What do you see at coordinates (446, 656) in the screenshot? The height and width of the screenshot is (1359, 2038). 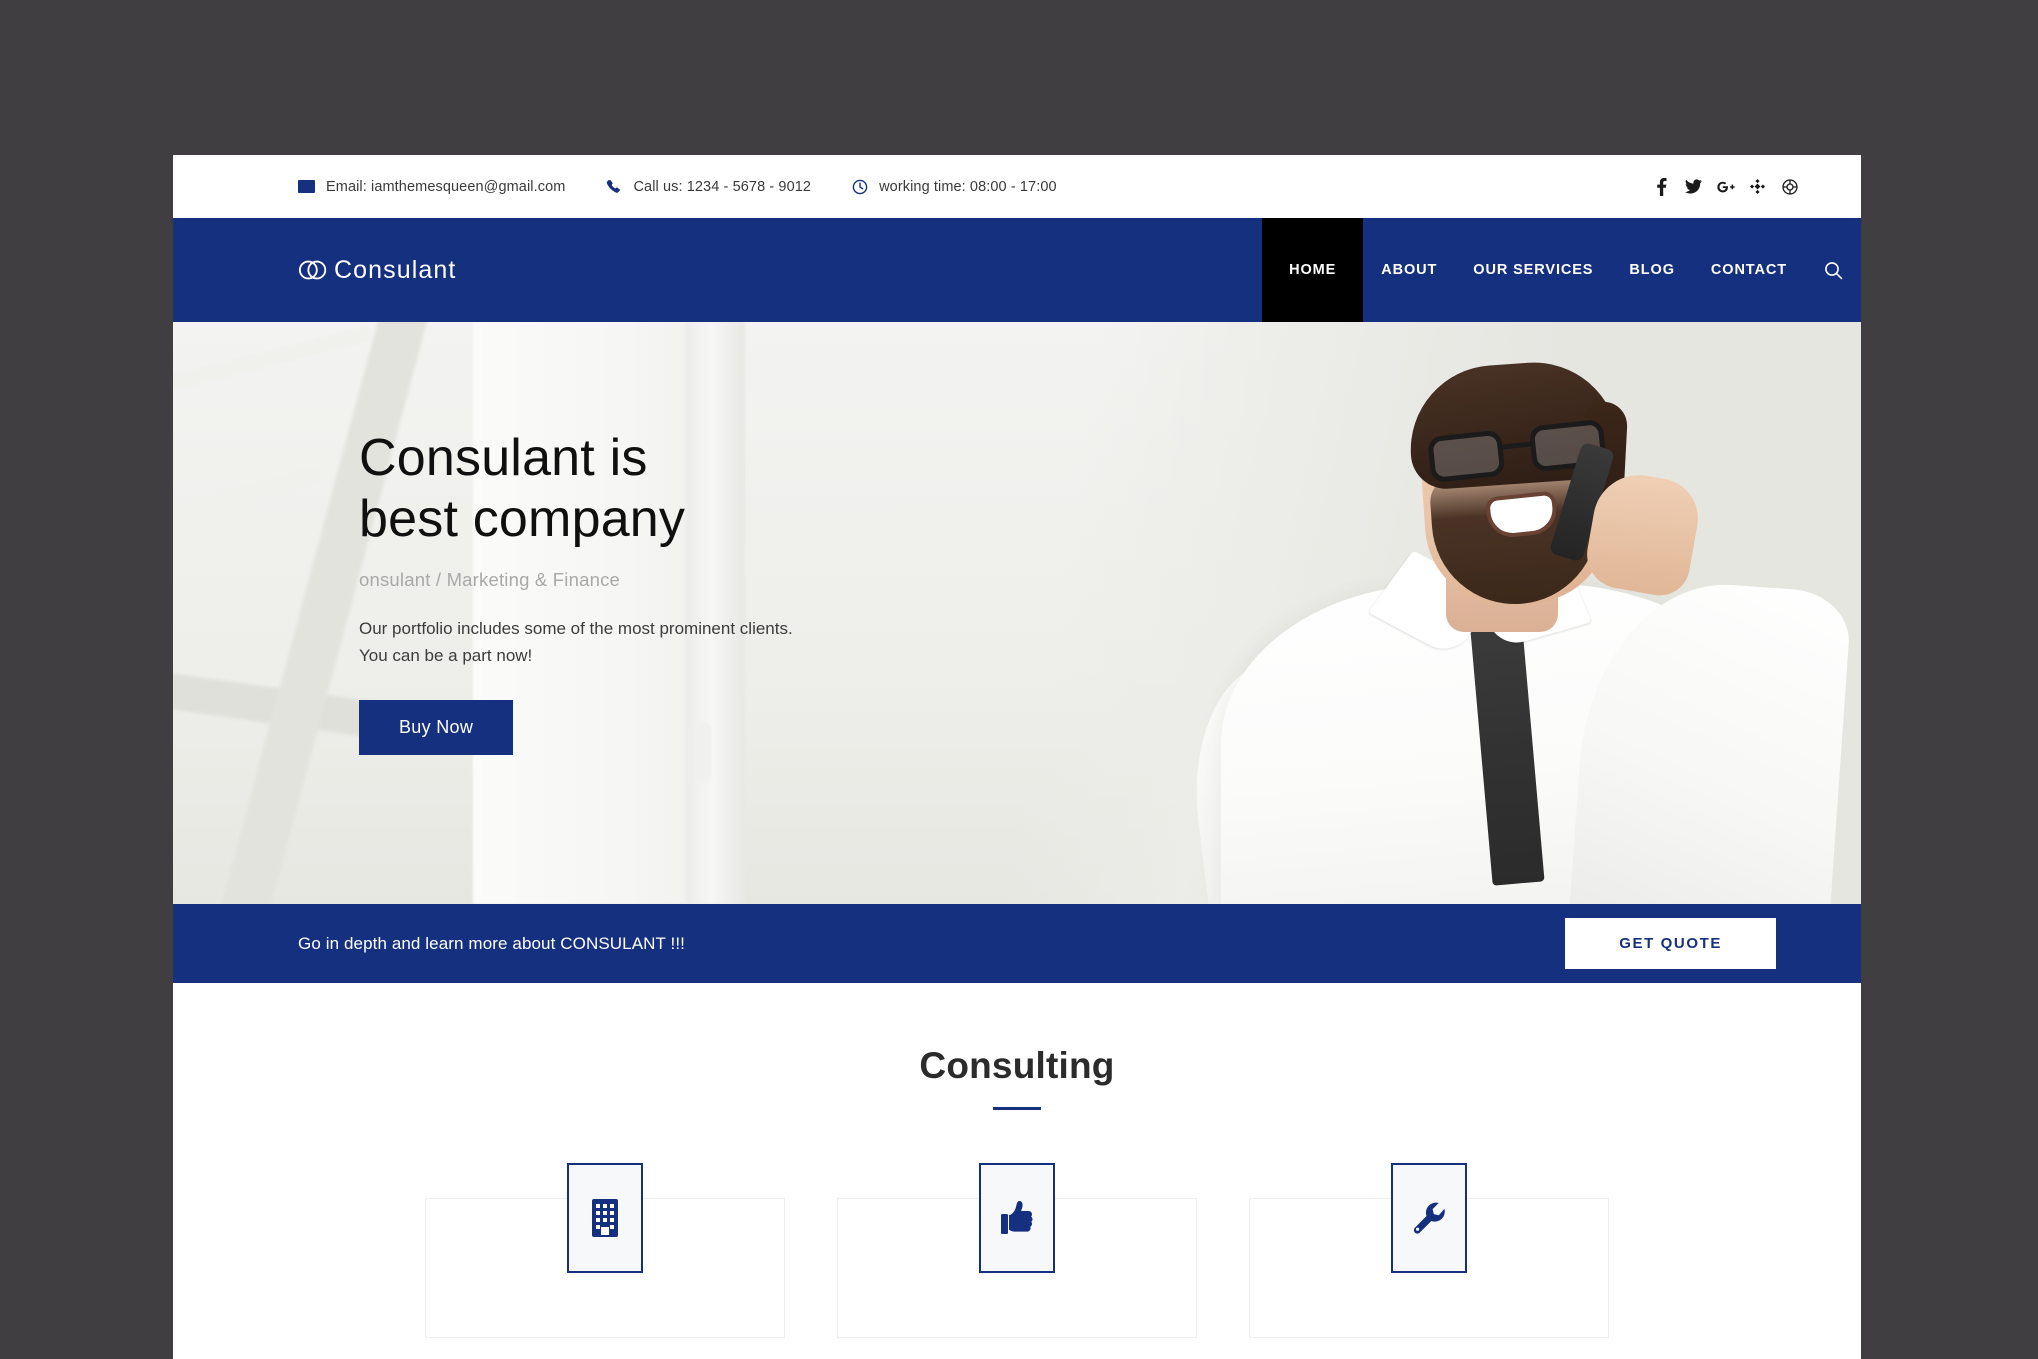 I see `hero-paragraph-line2: You can be a part now!` at bounding box center [446, 656].